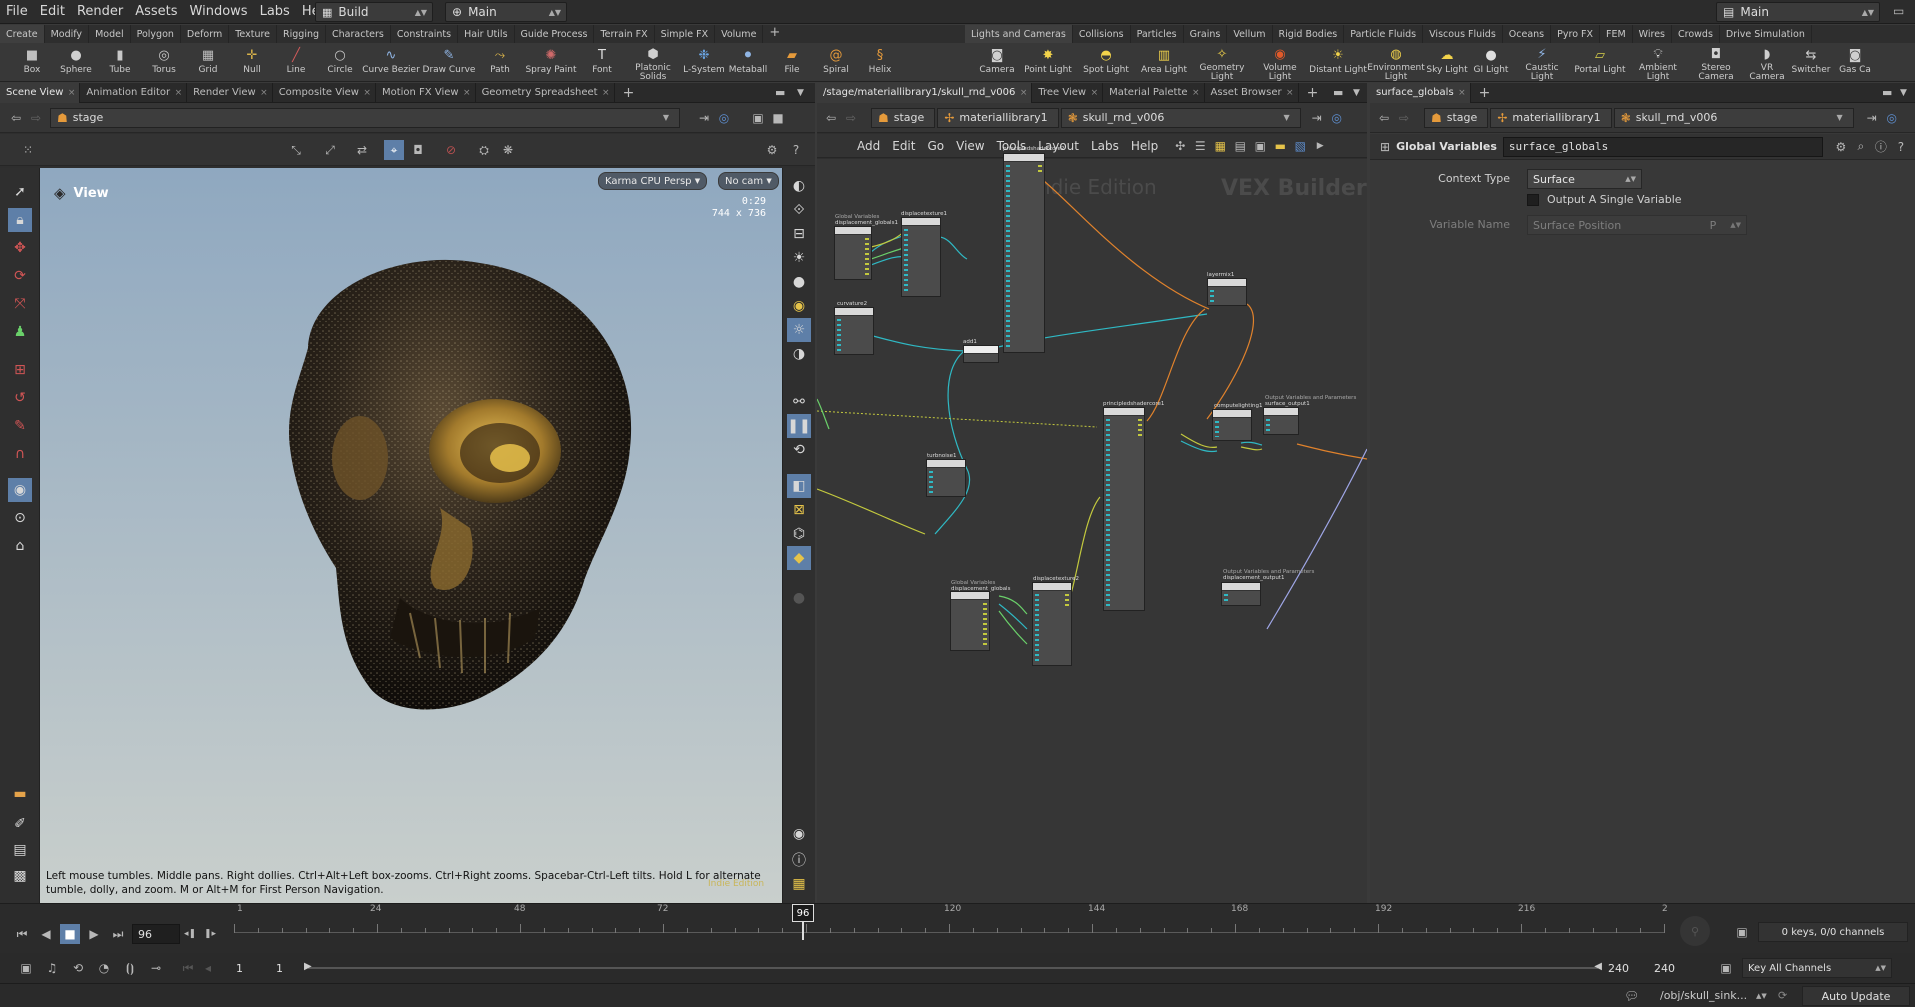 Image resolution: width=1915 pixels, height=1007 pixels. I want to click on settings-gear-icon: ⚙, so click(1841, 147).